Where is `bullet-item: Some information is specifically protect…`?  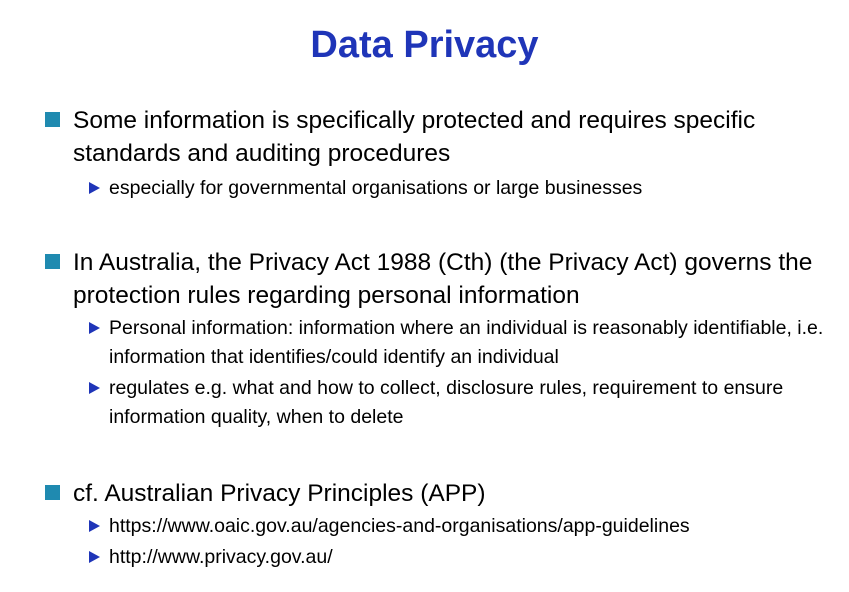
bullet-item: Some information is specifically protect… is located at coordinates (440, 137).